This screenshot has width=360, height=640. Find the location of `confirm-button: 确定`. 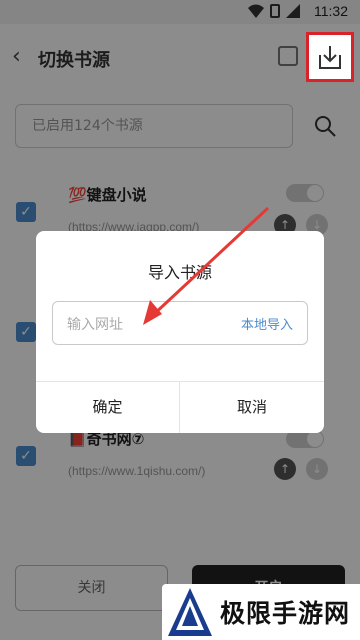

confirm-button: 确定 is located at coordinates (107, 407).